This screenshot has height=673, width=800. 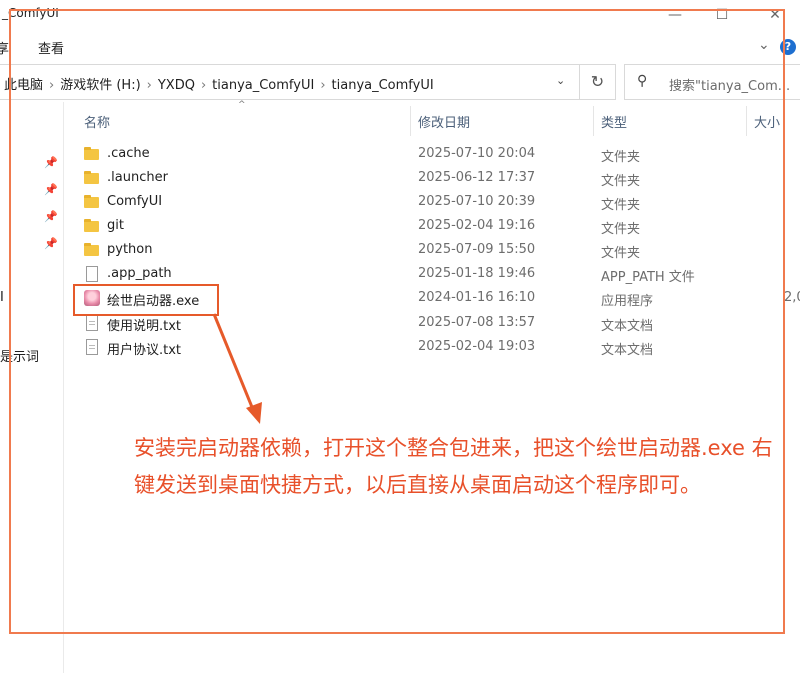 What do you see at coordinates (30, 13) in the screenshot?
I see `window-title: _ComfyUI` at bounding box center [30, 13].